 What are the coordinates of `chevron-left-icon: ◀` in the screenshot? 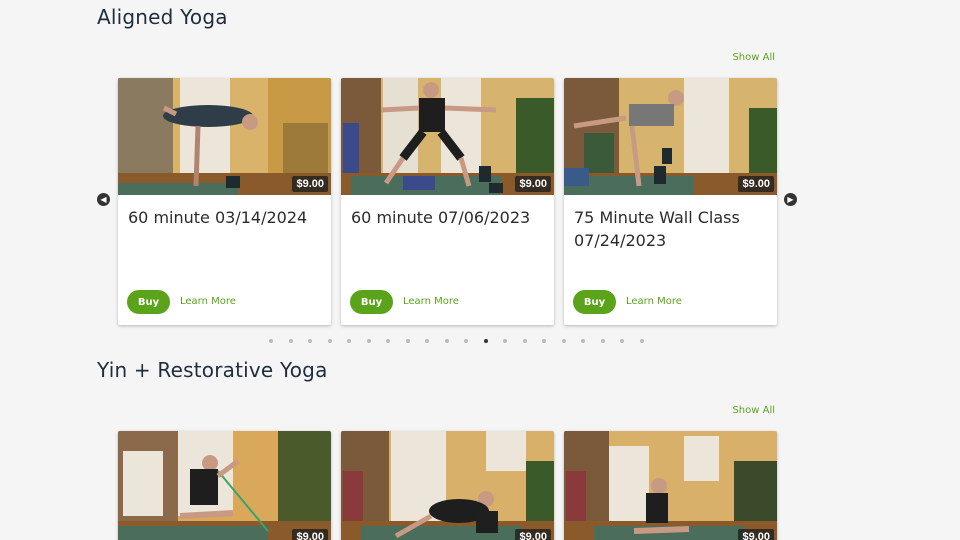 It's located at (103, 199).